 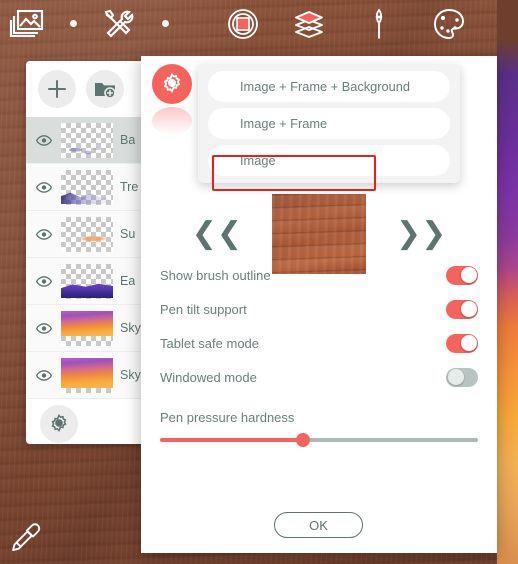 What do you see at coordinates (319, 275) in the screenshot?
I see `setting-row-show-brush-outline: Show brush outline` at bounding box center [319, 275].